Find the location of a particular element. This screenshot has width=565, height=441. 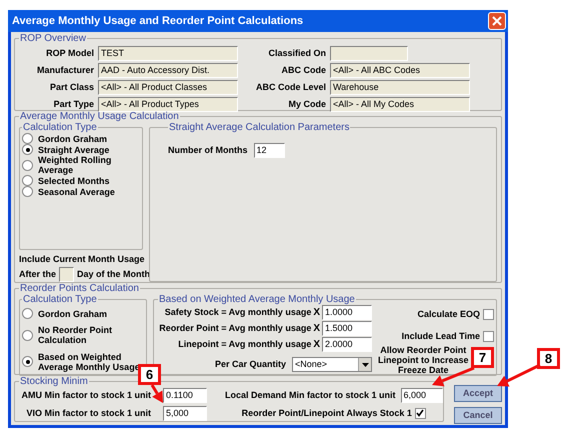

input-field: TEST is located at coordinates (168, 53).